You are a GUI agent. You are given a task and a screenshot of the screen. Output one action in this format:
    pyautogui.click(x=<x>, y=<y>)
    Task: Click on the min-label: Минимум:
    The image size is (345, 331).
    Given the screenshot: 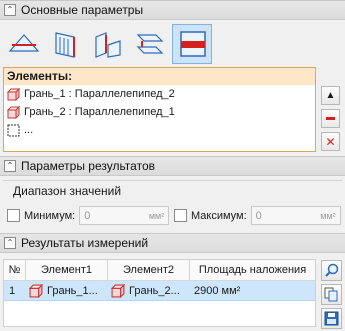 What is the action you would take?
    pyautogui.click(x=50, y=215)
    